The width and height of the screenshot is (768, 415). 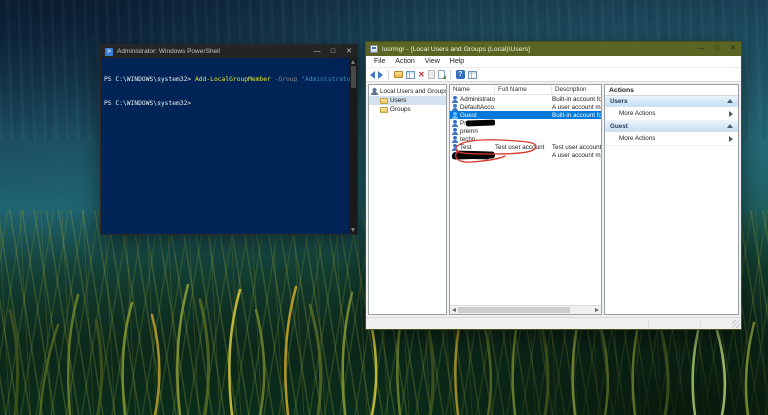 I want to click on column-name: Name, so click(x=472, y=89).